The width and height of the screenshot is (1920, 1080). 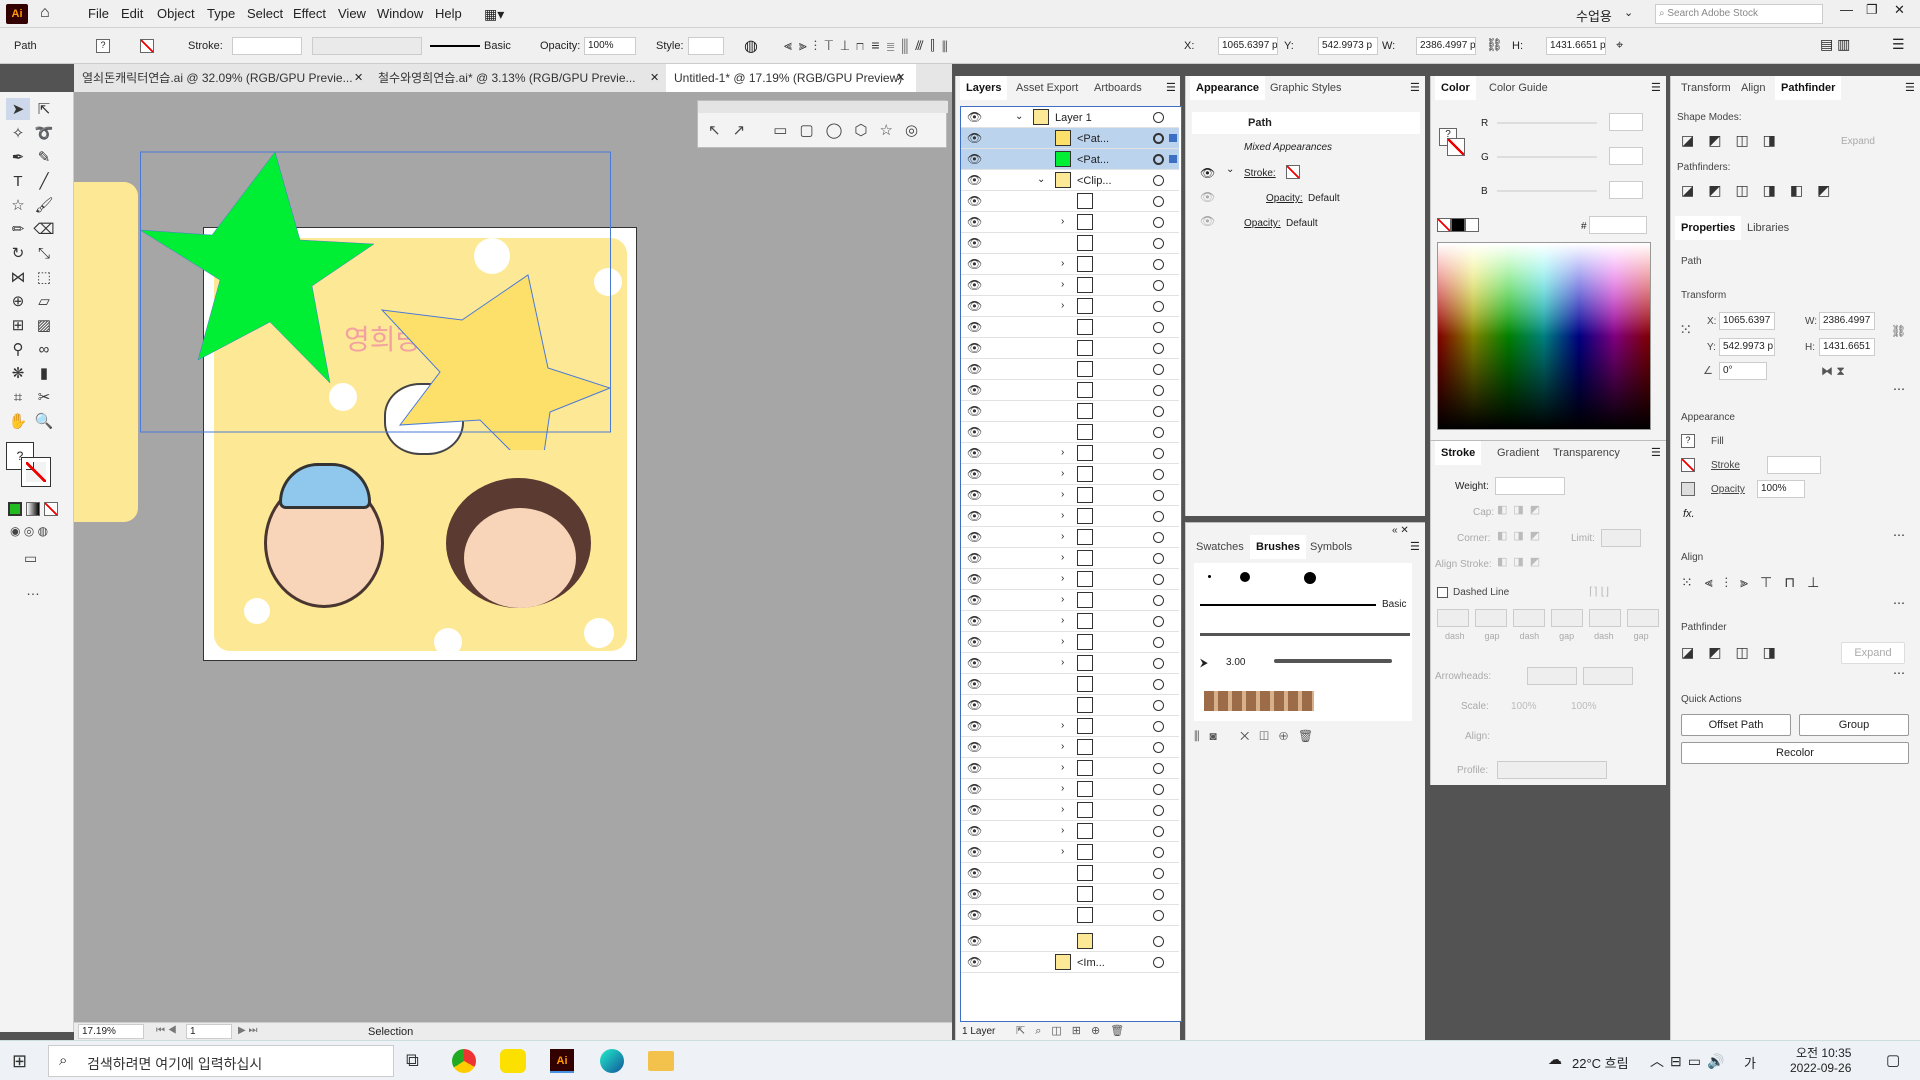 I want to click on tab-brushes: Brushes, so click(x=1278, y=547).